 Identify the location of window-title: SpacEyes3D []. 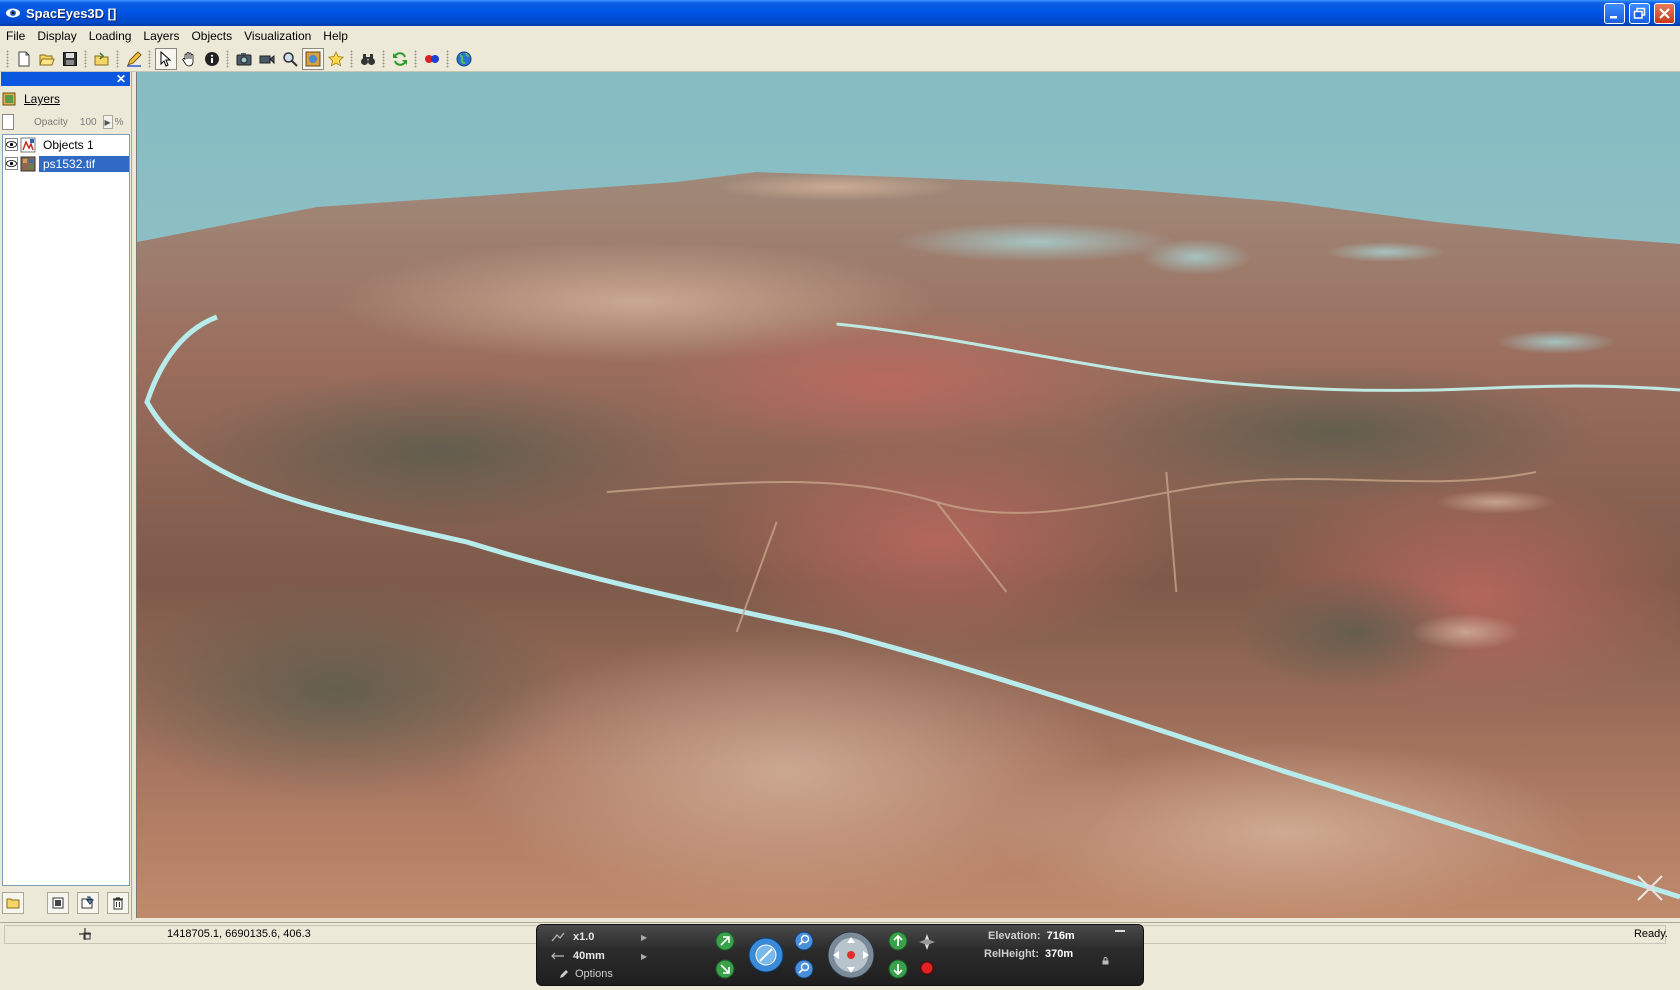
(71, 13).